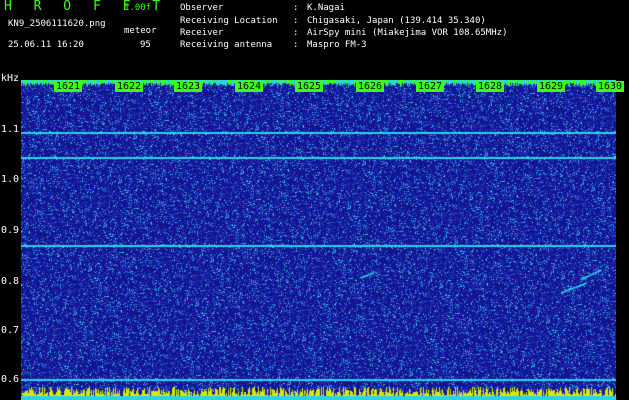  I want to click on info-key: Observer, so click(202, 8).